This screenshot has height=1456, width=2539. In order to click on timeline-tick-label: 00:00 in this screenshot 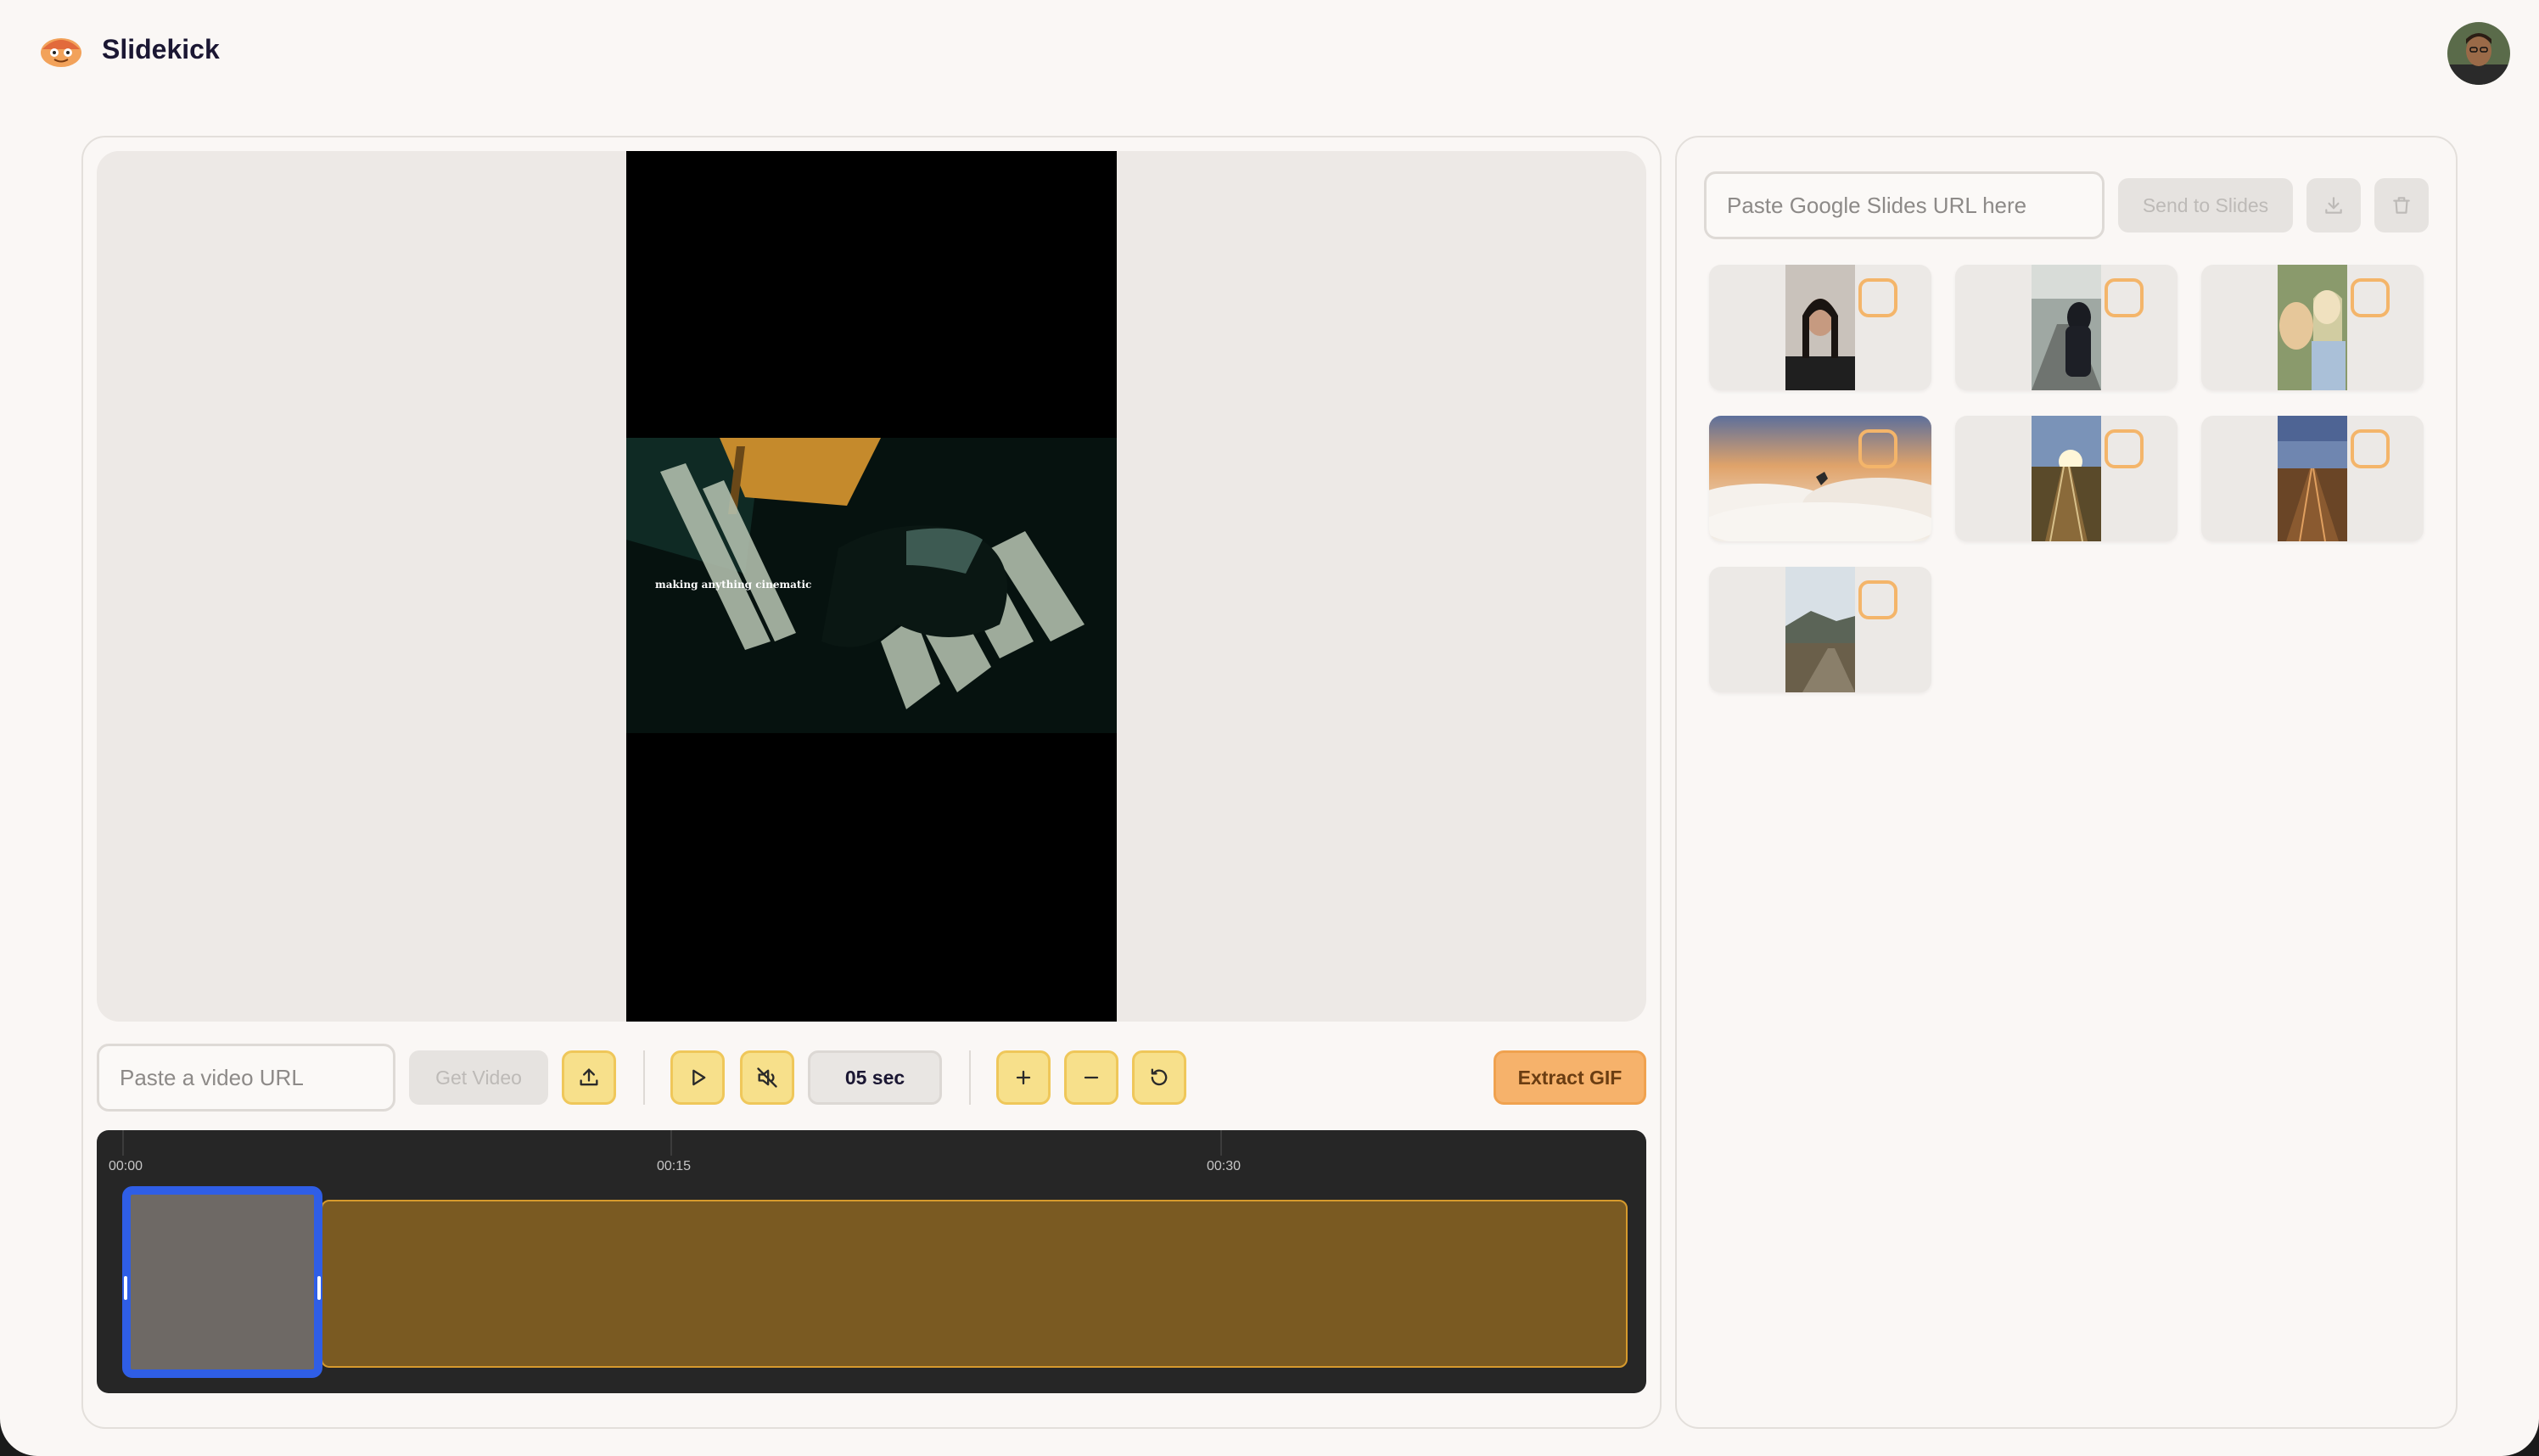, I will do `click(126, 1166)`.